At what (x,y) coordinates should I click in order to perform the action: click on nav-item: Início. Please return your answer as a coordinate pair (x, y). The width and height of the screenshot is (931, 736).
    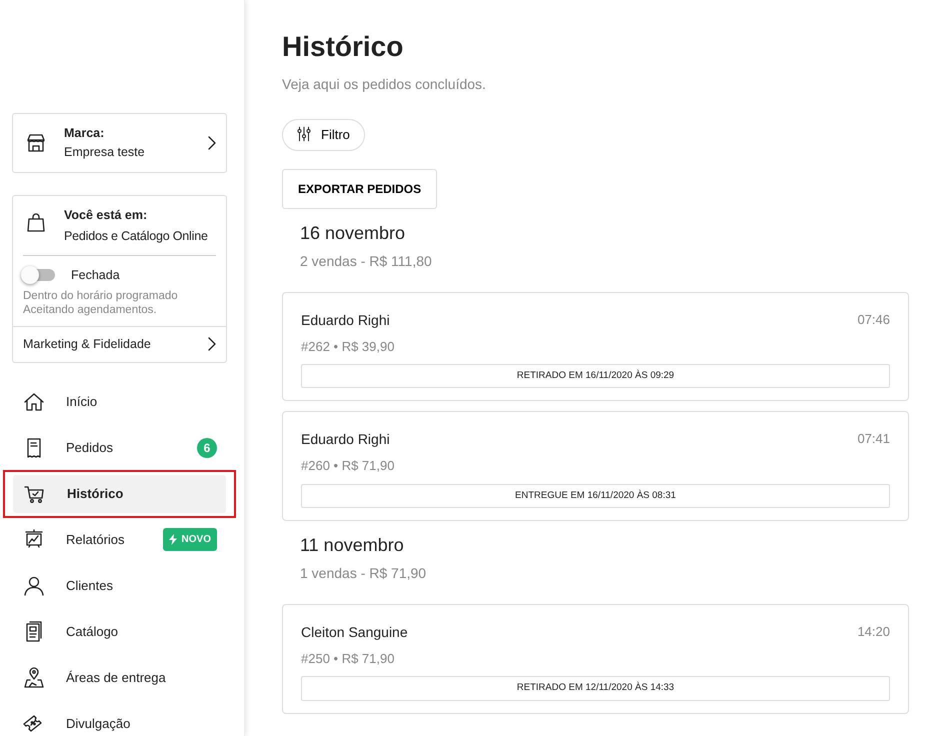
    Looking at the image, I should click on (119, 401).